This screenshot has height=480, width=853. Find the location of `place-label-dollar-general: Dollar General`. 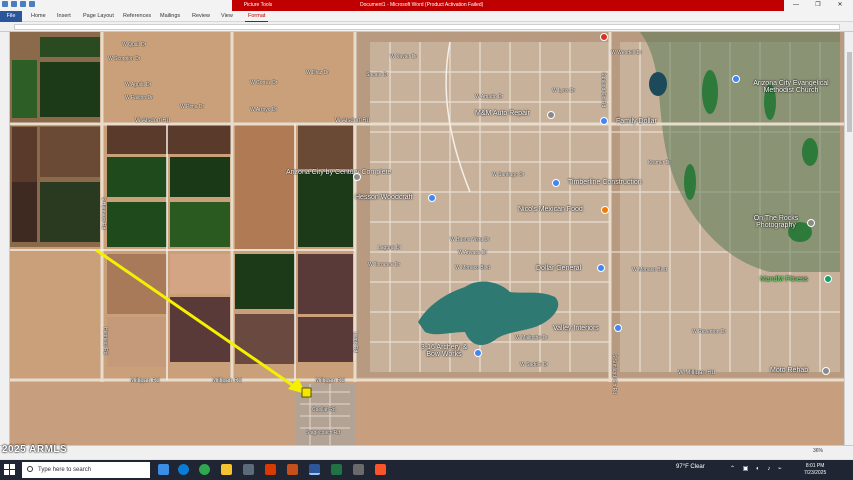

place-label-dollar-general: Dollar General is located at coordinates (558, 268).